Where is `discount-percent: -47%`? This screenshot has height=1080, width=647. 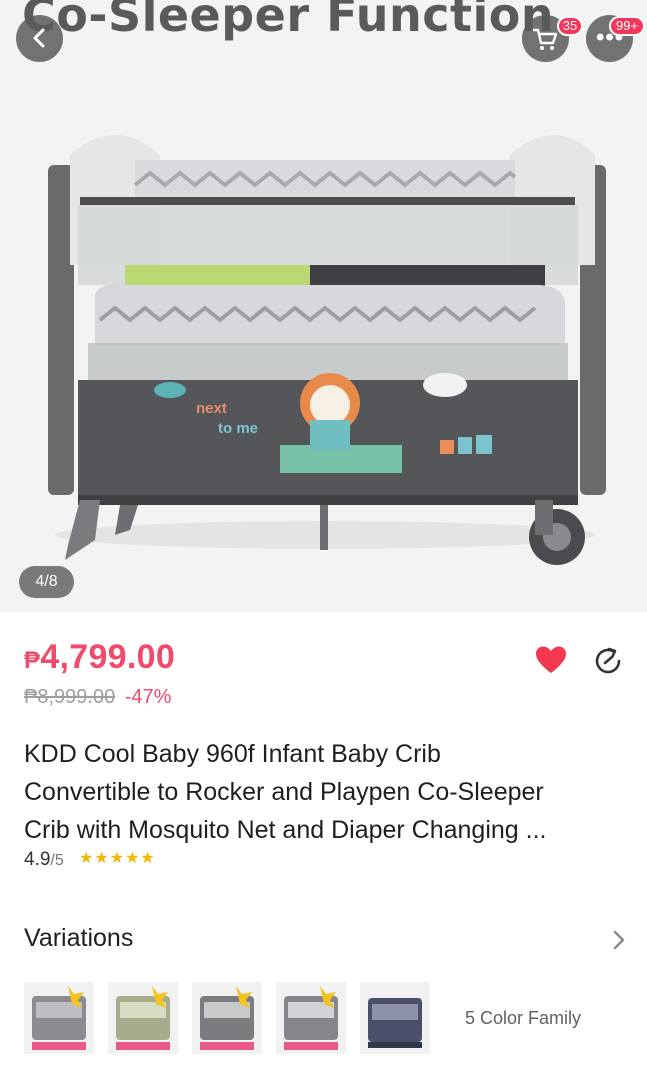
discount-percent: -47% is located at coordinates (148, 697).